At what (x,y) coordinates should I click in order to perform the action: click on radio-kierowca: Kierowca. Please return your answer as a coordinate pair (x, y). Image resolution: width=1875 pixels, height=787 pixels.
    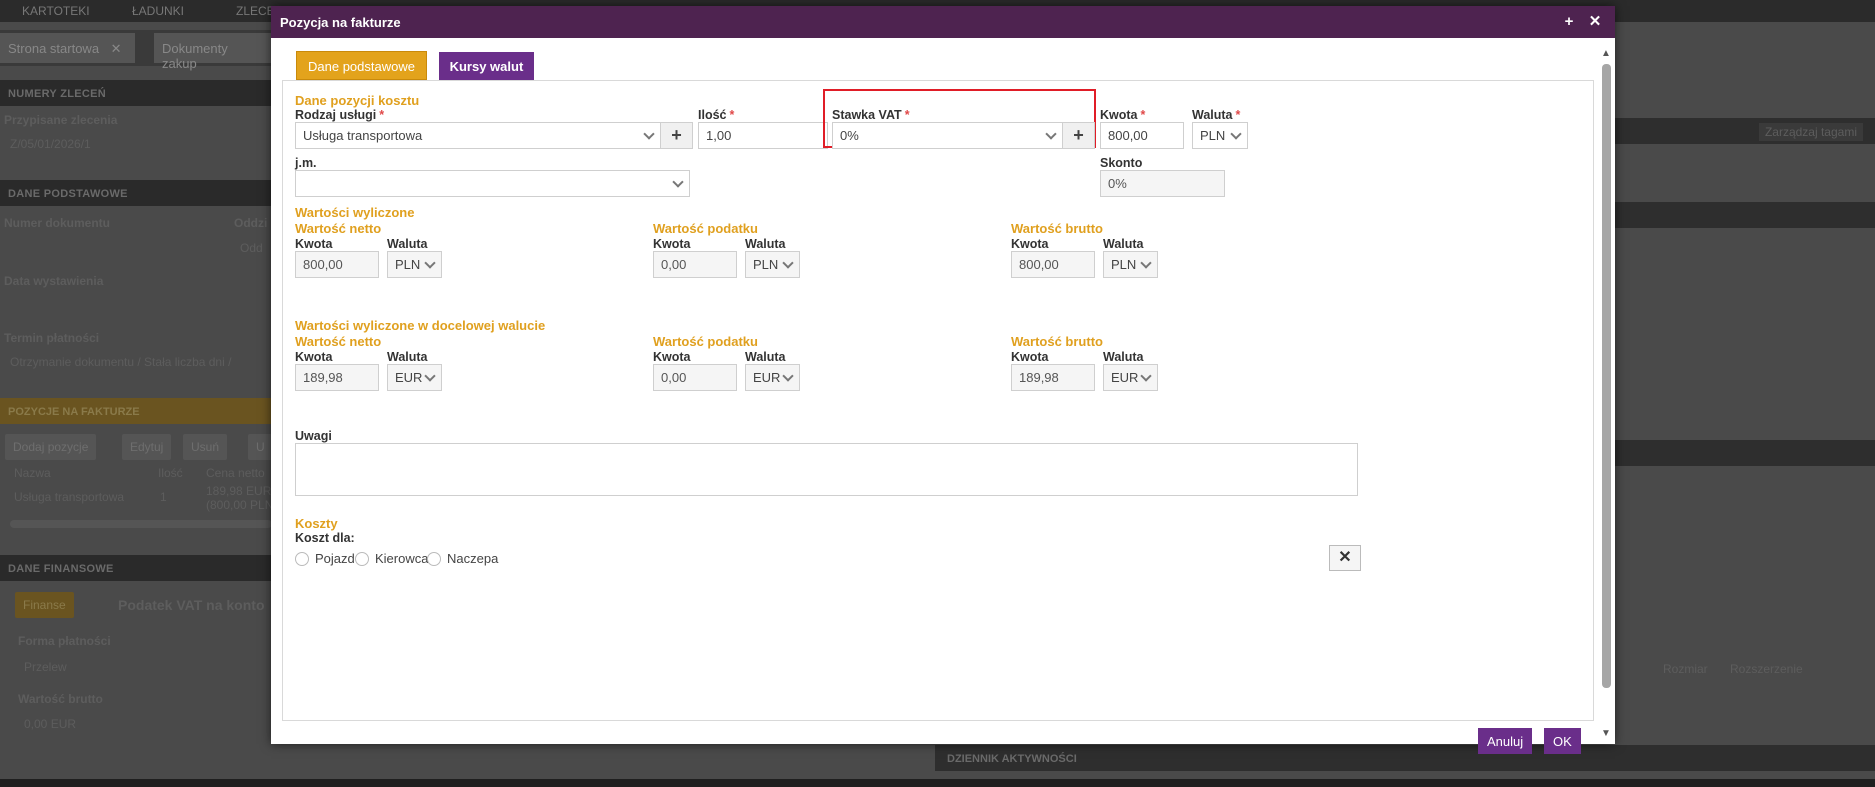
    Looking at the image, I should click on (391, 558).